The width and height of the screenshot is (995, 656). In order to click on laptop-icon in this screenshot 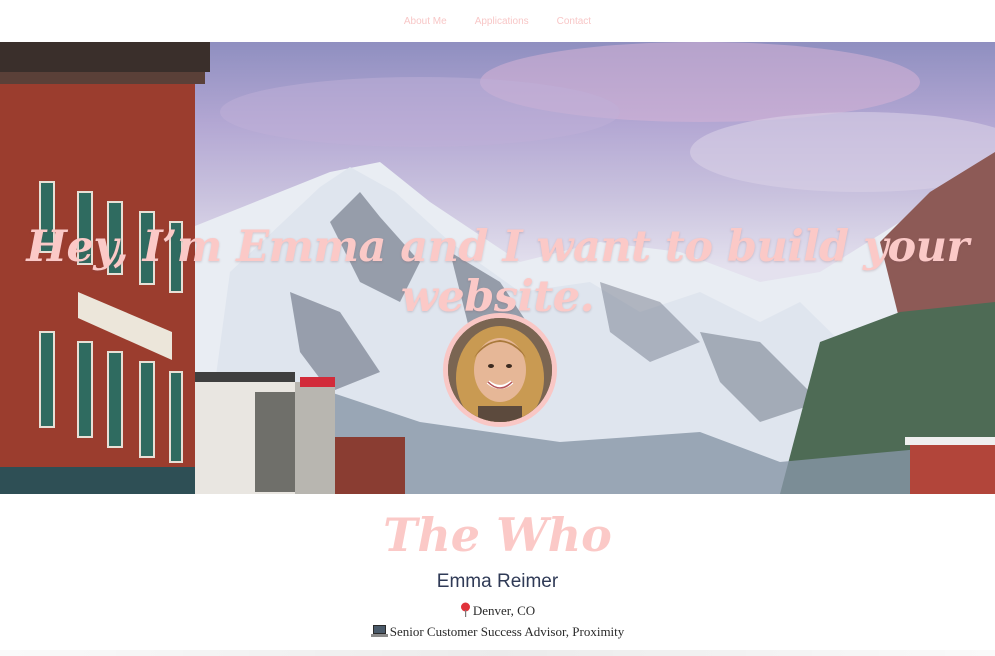, I will do `click(379, 633)`.